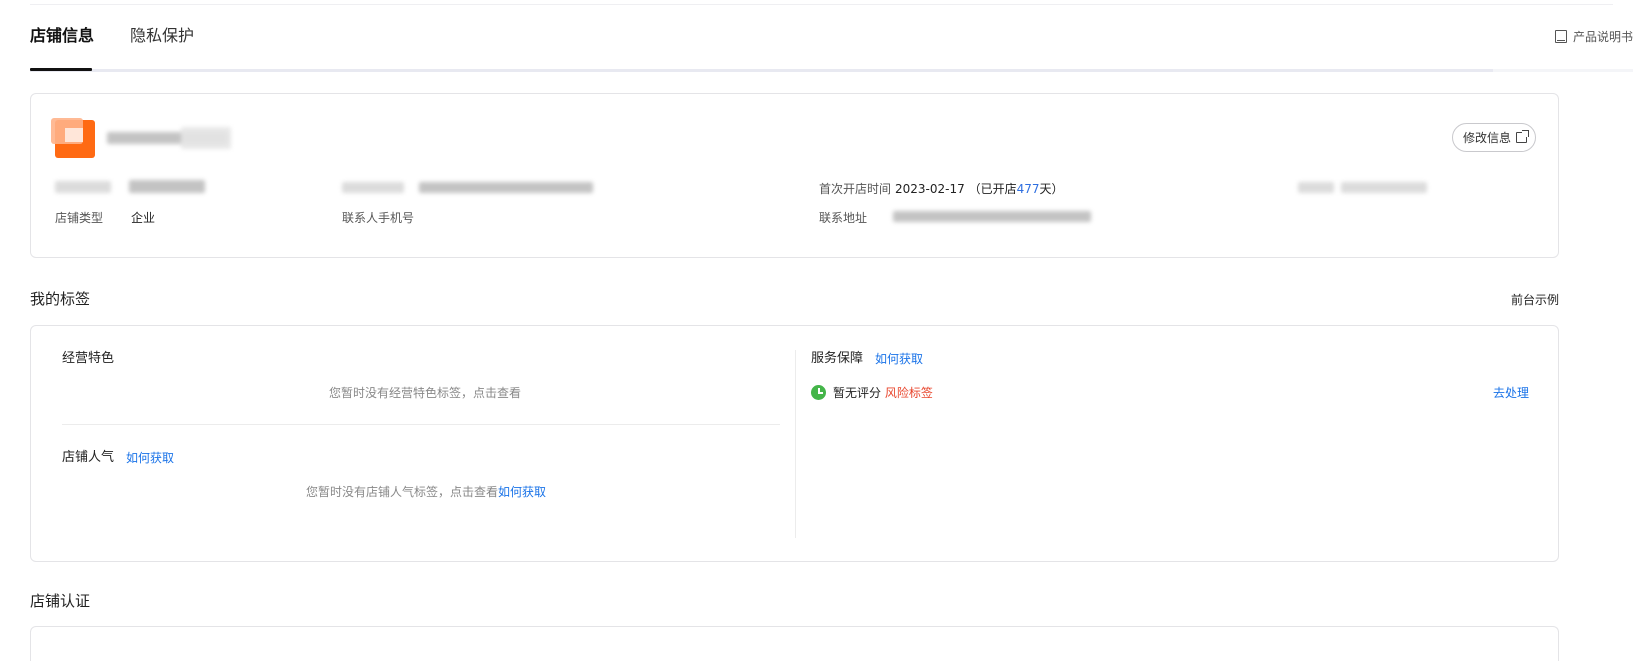 This screenshot has width=1643, height=661. What do you see at coordinates (1602, 37) in the screenshot?
I see `product-manual-label: 产品说明书` at bounding box center [1602, 37].